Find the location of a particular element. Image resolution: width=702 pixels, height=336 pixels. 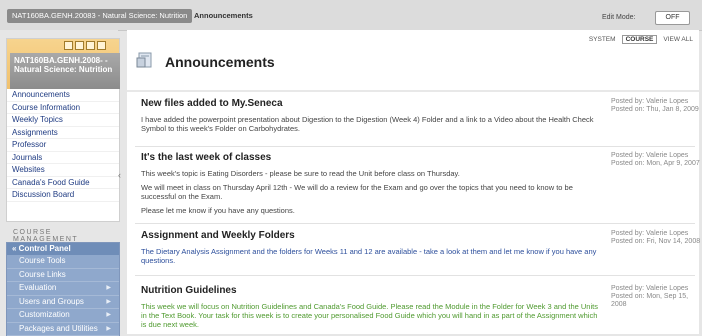

breadcrumb-course-link: NAT160BA.GENH.20083 - Natural Science is located at coordinates (99, 16).